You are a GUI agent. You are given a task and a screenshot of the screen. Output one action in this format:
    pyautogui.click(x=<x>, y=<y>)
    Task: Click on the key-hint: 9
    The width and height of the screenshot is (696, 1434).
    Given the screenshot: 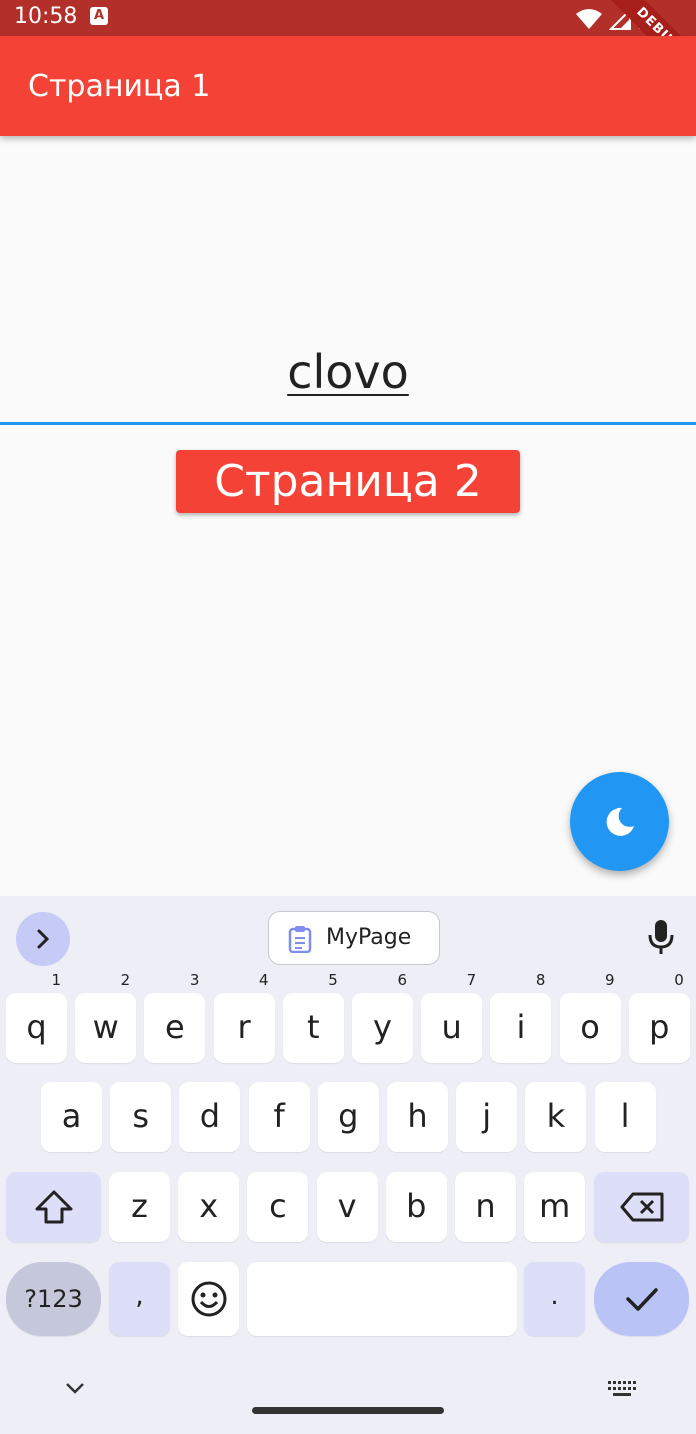 What is the action you would take?
    pyautogui.click(x=610, y=980)
    